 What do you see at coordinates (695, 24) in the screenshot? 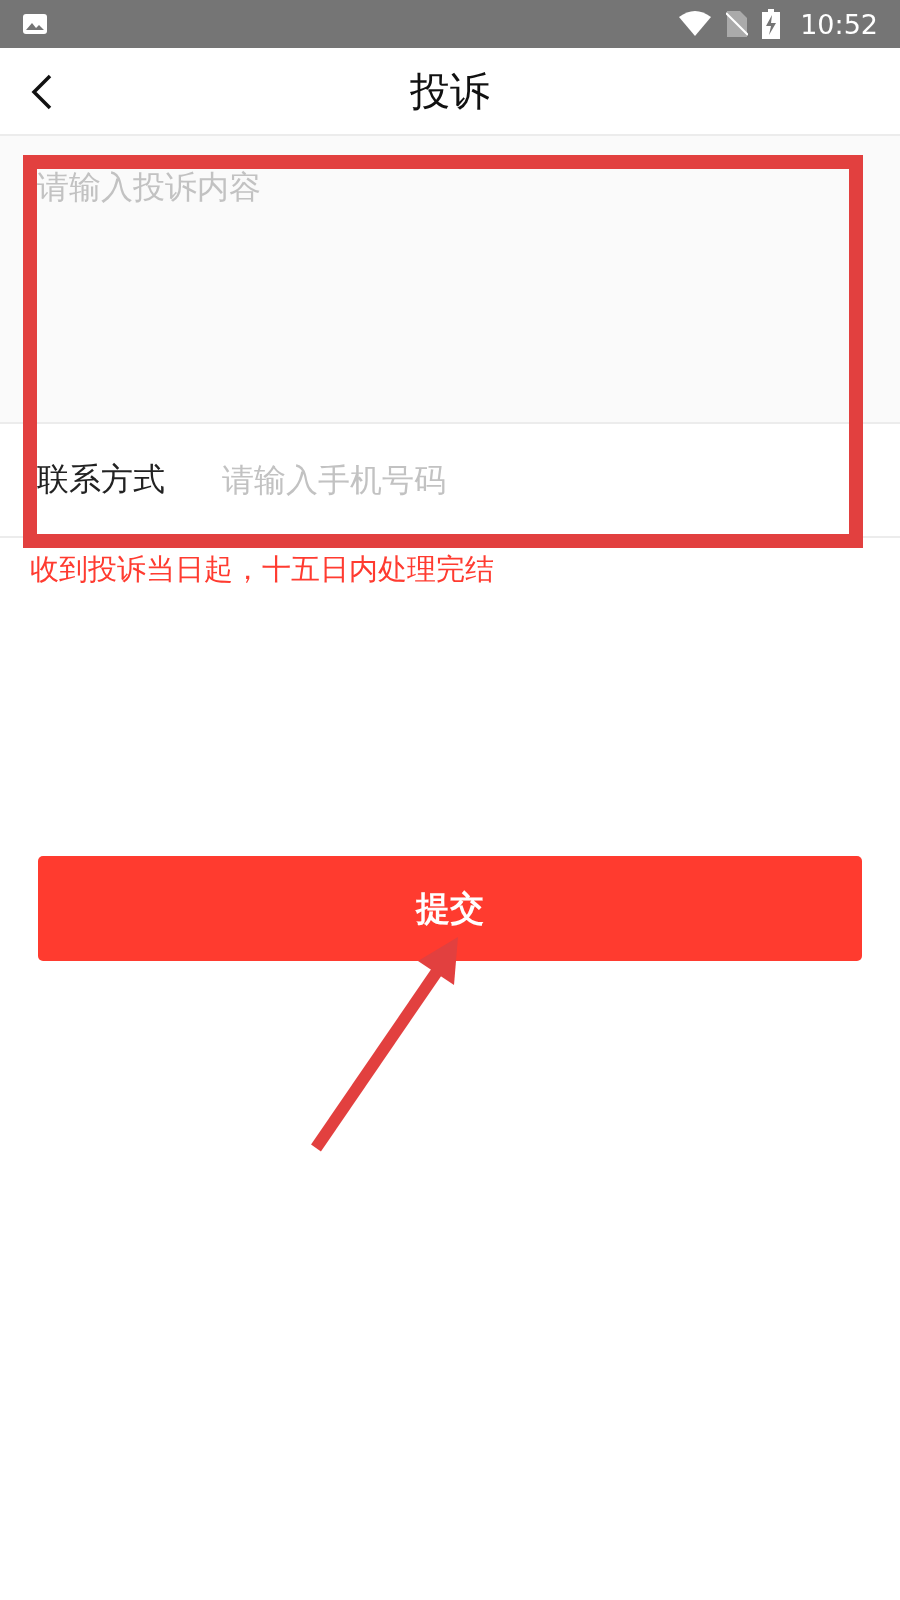
I see `wifi-icon` at bounding box center [695, 24].